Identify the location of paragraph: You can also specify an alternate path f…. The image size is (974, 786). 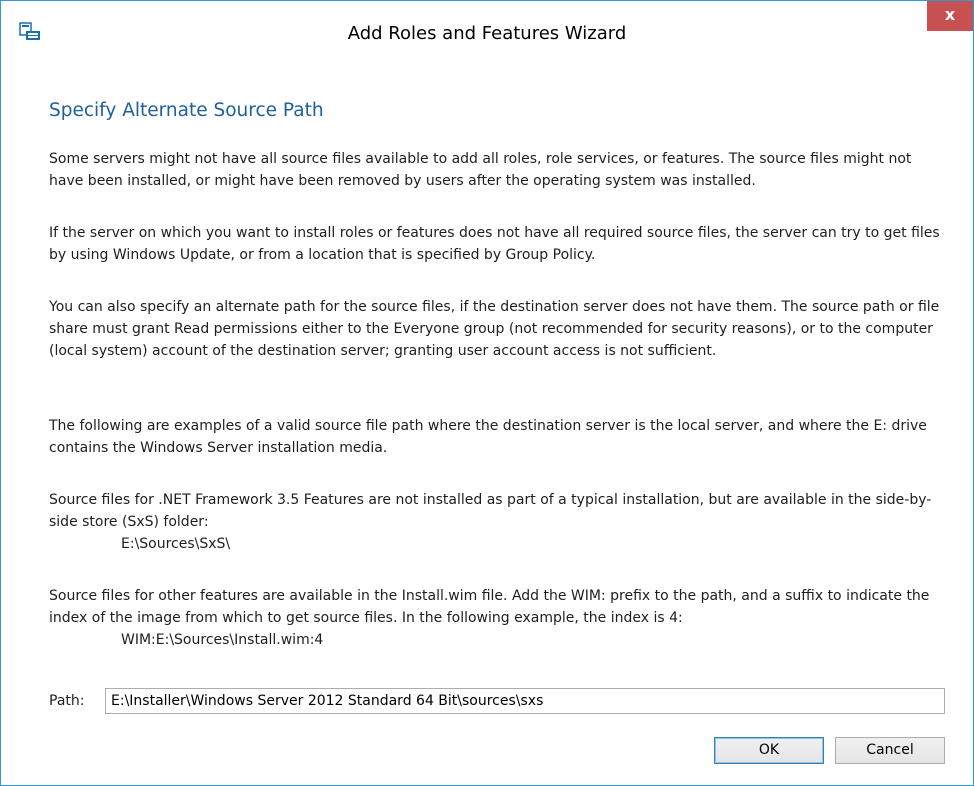
(494, 329).